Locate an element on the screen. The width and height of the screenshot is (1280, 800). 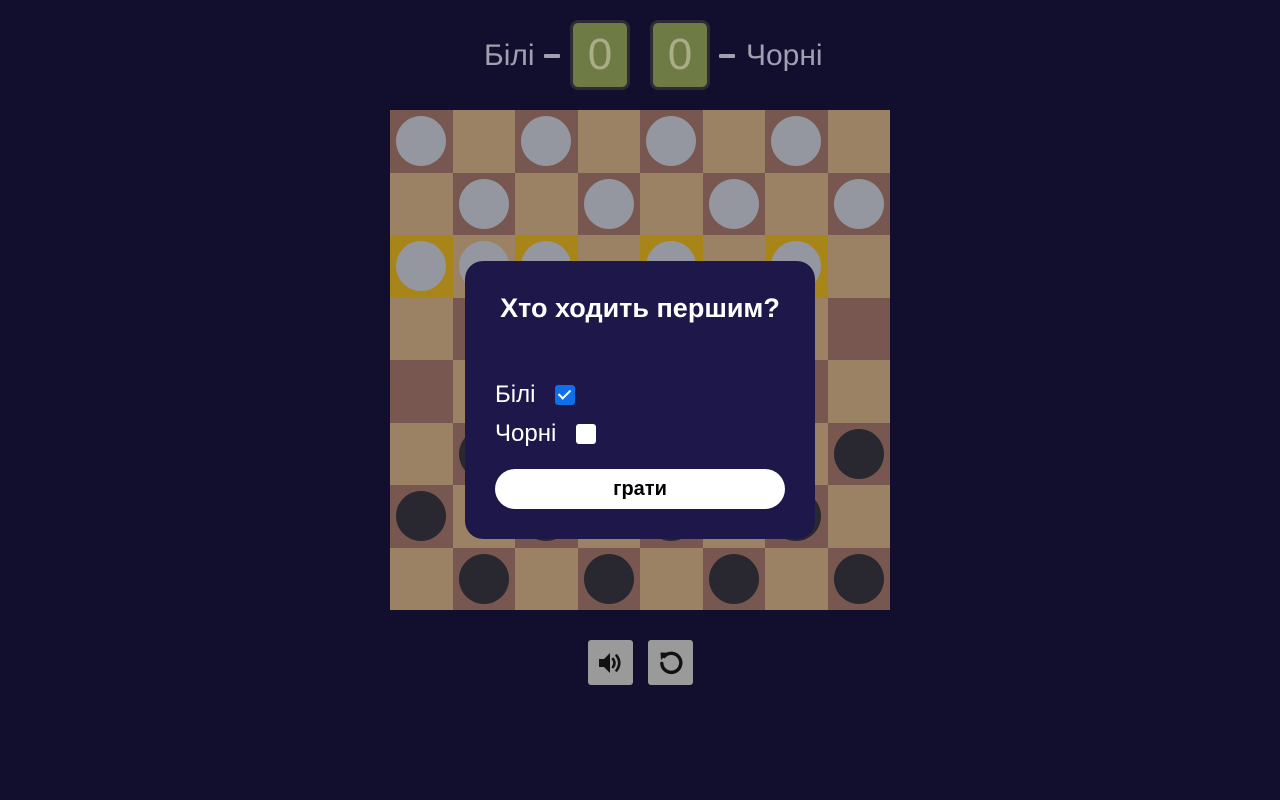
option-black-label: Чорні is located at coordinates (526, 433).